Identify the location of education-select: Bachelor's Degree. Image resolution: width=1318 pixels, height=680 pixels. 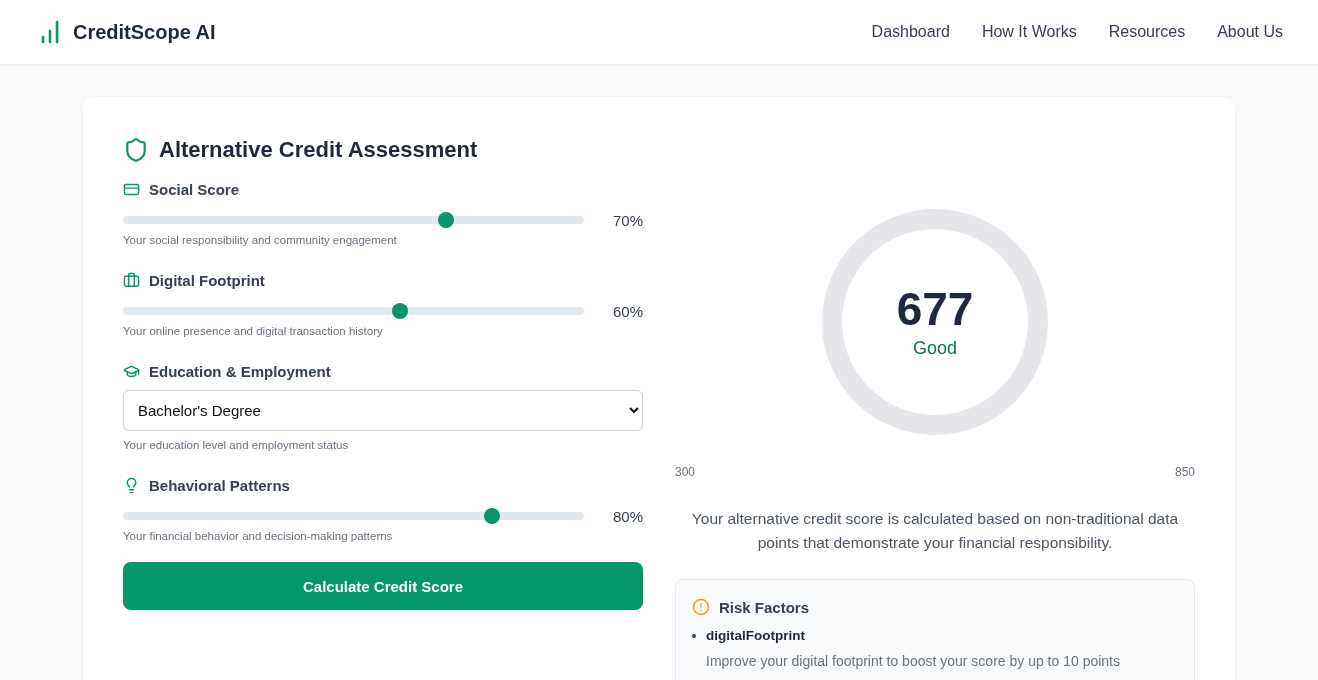
(383, 410).